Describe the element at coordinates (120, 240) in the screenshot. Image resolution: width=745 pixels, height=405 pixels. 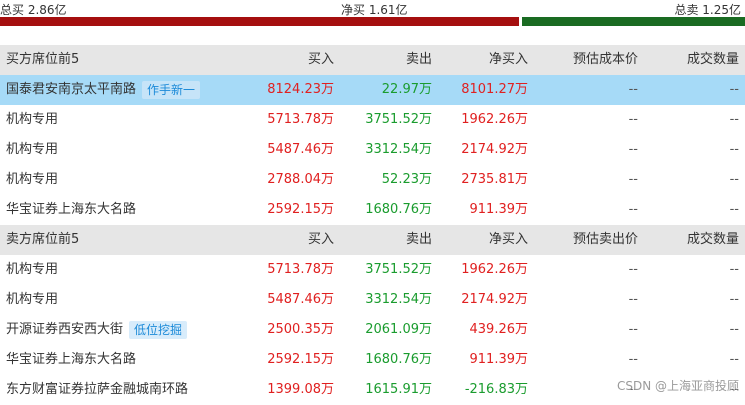
I see `header-name: 卖方席位前5` at that location.